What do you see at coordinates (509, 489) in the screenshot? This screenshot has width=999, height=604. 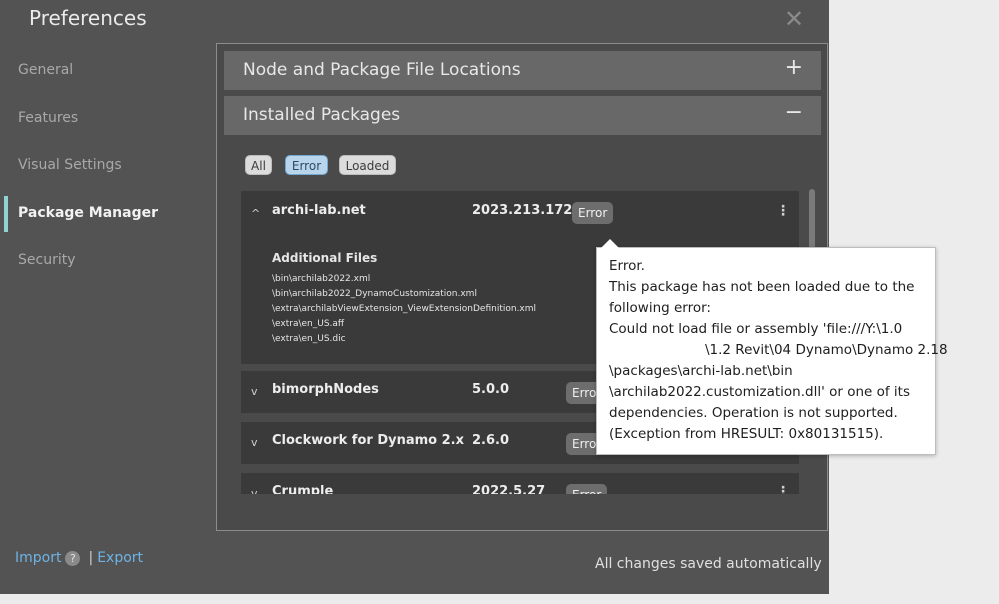 I see `package-version: 2022.5.27` at bounding box center [509, 489].